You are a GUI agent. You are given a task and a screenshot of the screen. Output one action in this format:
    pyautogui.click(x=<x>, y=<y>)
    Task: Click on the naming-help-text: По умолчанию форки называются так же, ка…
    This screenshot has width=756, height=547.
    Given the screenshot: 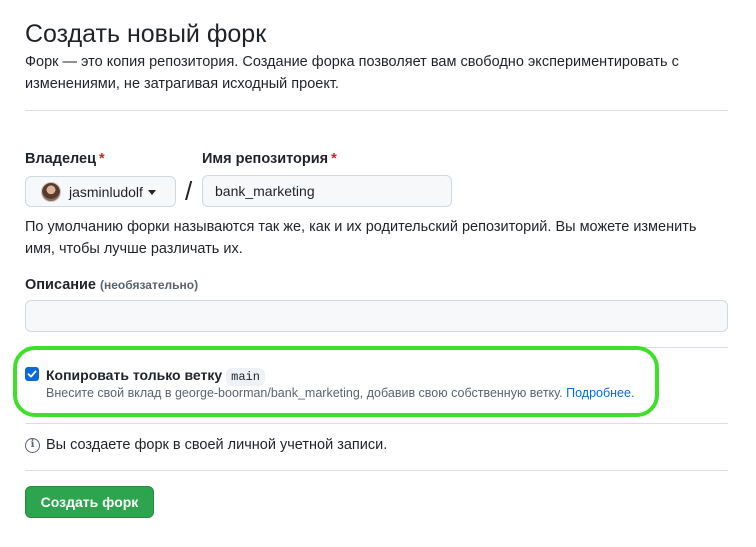 What is the action you would take?
    pyautogui.click(x=361, y=238)
    